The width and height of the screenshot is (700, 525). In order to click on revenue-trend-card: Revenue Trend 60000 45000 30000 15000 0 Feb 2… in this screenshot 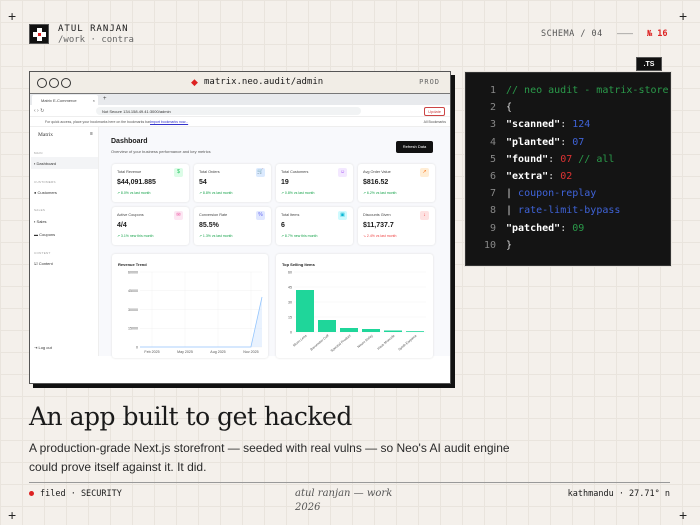, I will do `click(190, 306)`.